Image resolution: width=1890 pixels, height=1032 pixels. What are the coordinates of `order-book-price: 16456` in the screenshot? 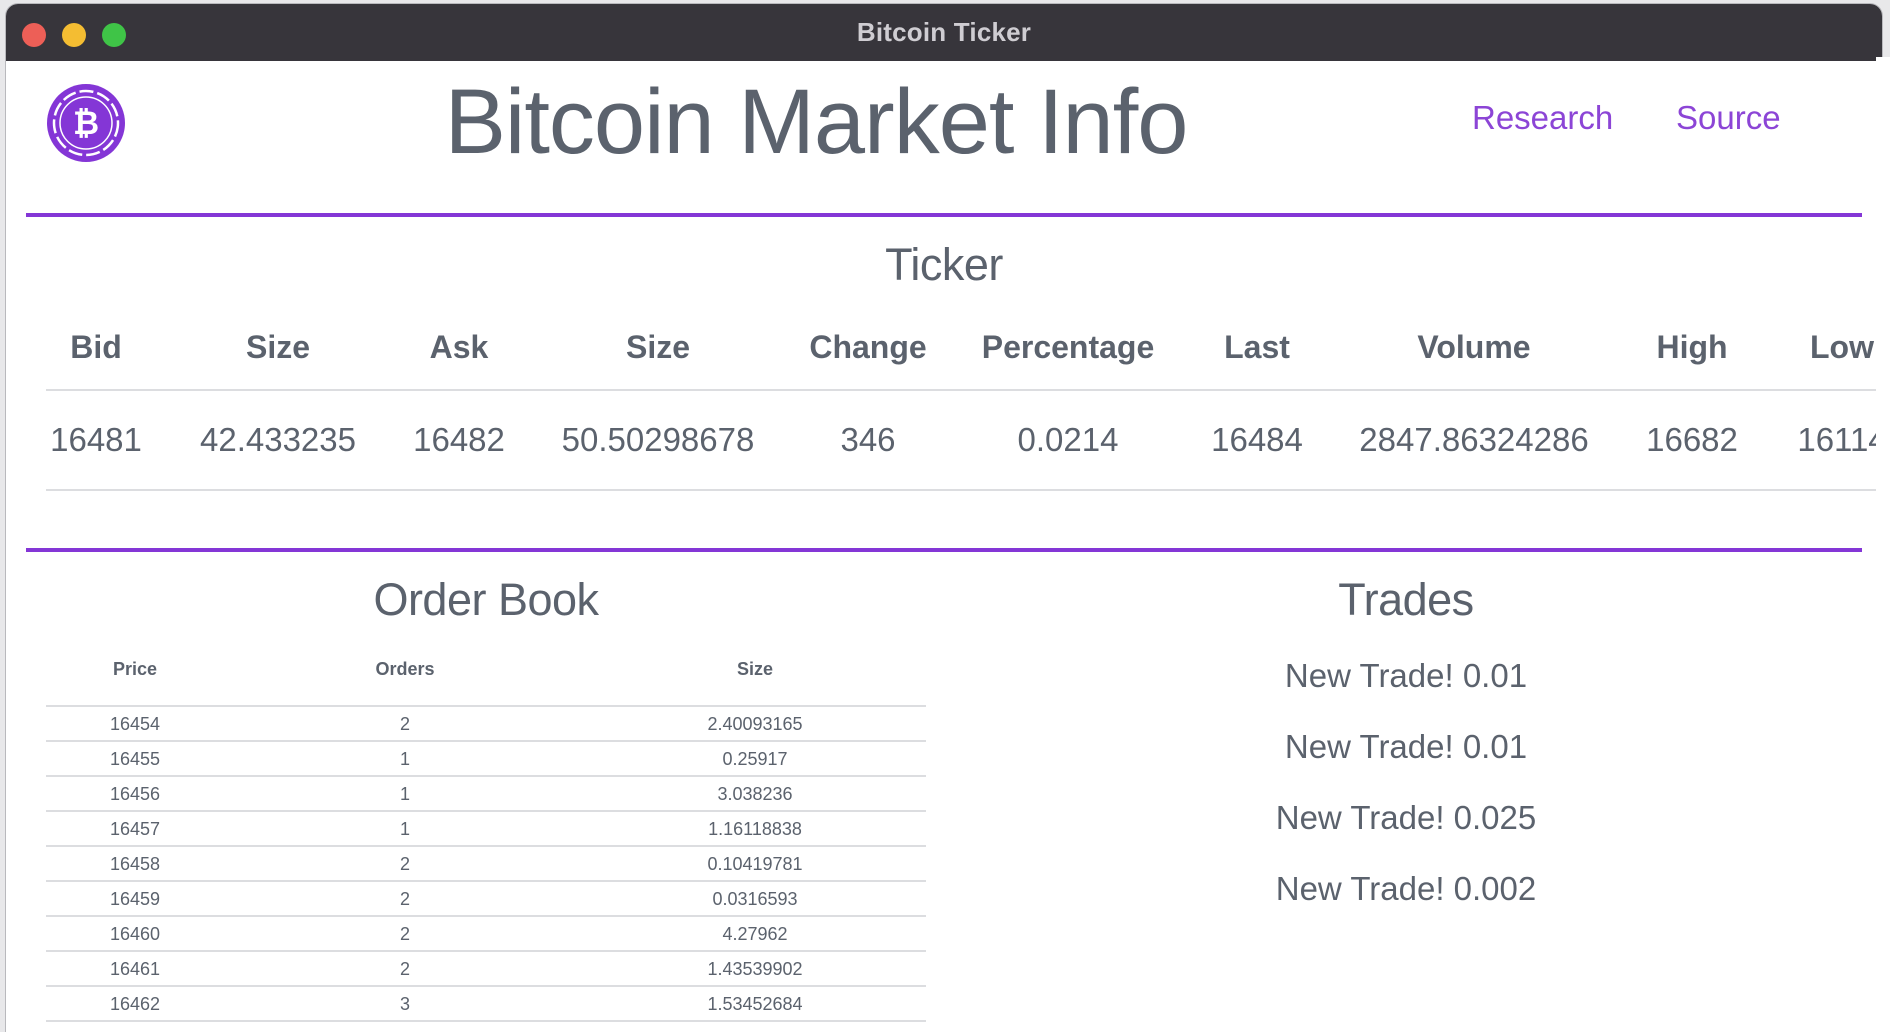 It's located at (135, 794).